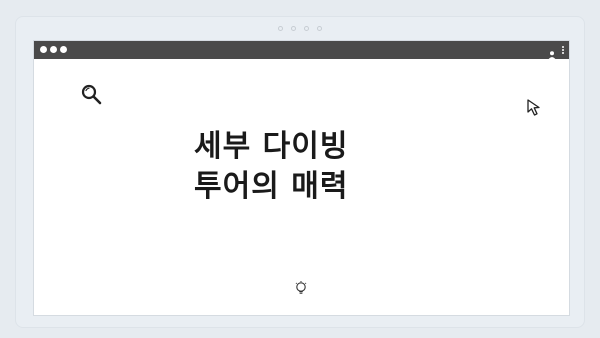 The width and height of the screenshot is (600, 338). What do you see at coordinates (301, 50) in the screenshot?
I see `title-bar` at bounding box center [301, 50].